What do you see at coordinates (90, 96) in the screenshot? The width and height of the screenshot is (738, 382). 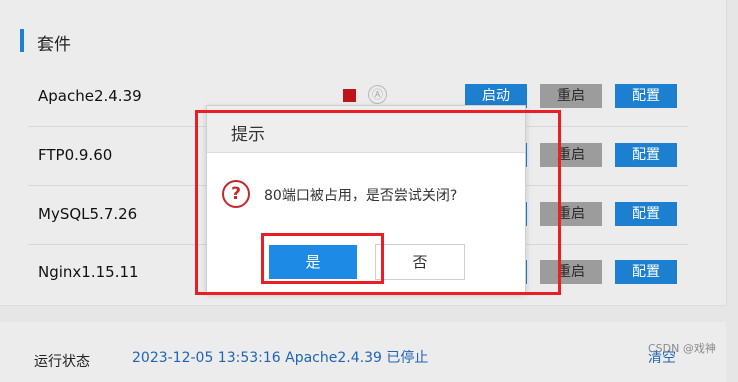 I see `suite-name: Apache2.4.39` at bounding box center [90, 96].